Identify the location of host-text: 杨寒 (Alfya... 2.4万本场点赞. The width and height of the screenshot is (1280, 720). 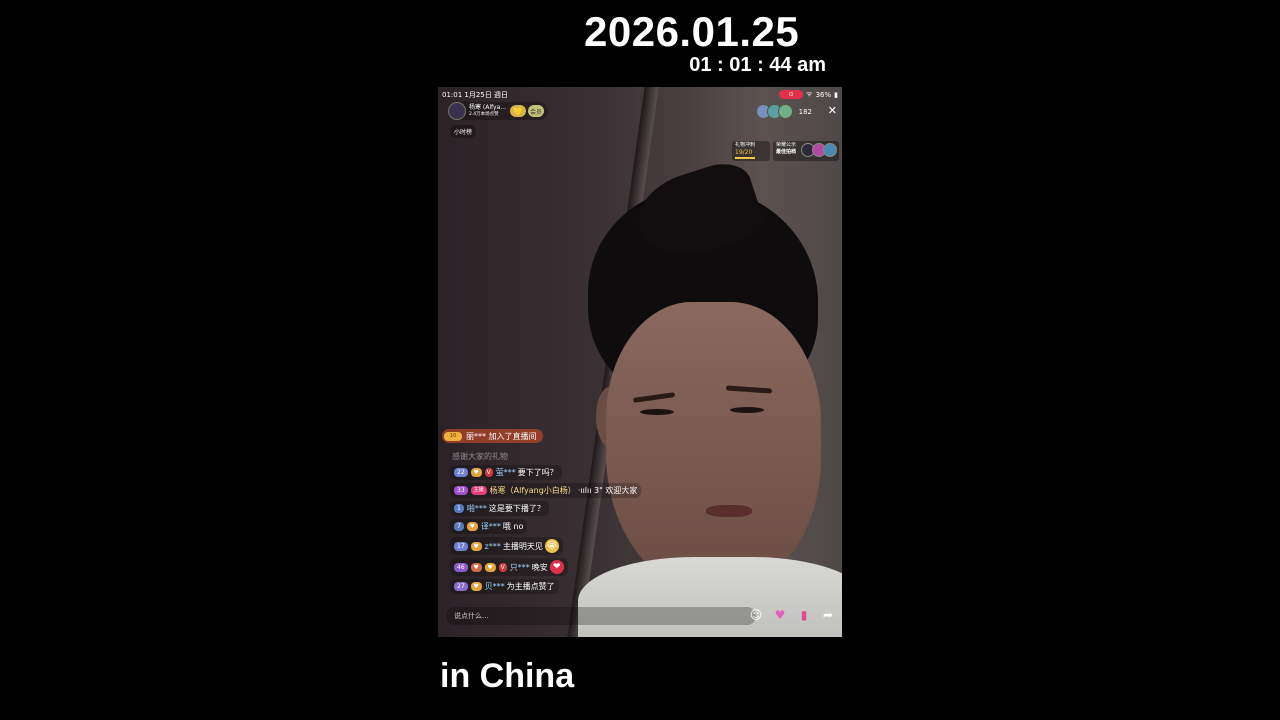
(487, 111).